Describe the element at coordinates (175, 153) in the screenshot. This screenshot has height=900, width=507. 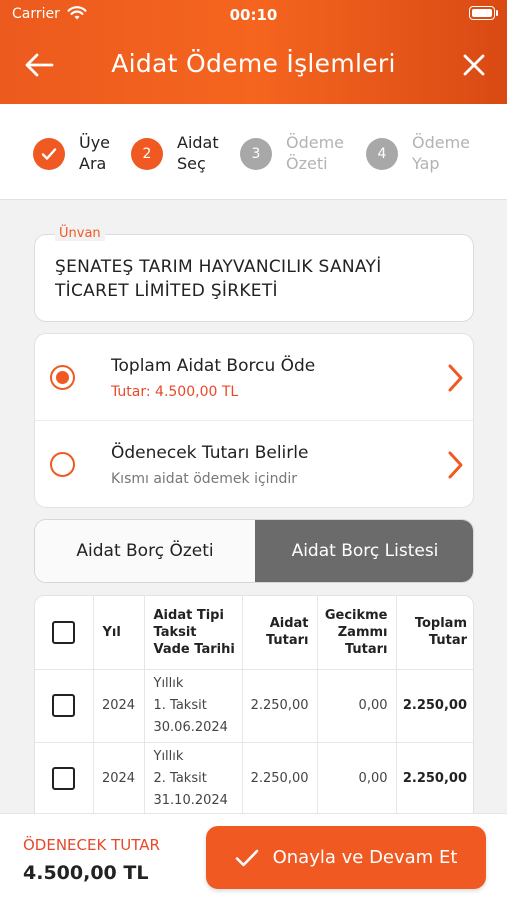
I see `step-aidat-sec: 2 Aidat Seç` at that location.